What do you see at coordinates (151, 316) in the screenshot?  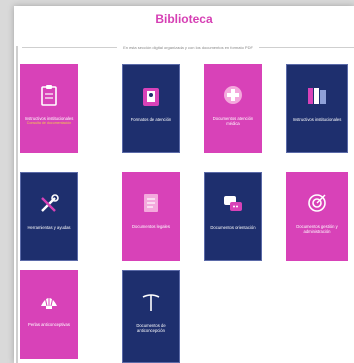 I see `tile-anticoncepcion: Documentos de anticoncepción` at bounding box center [151, 316].